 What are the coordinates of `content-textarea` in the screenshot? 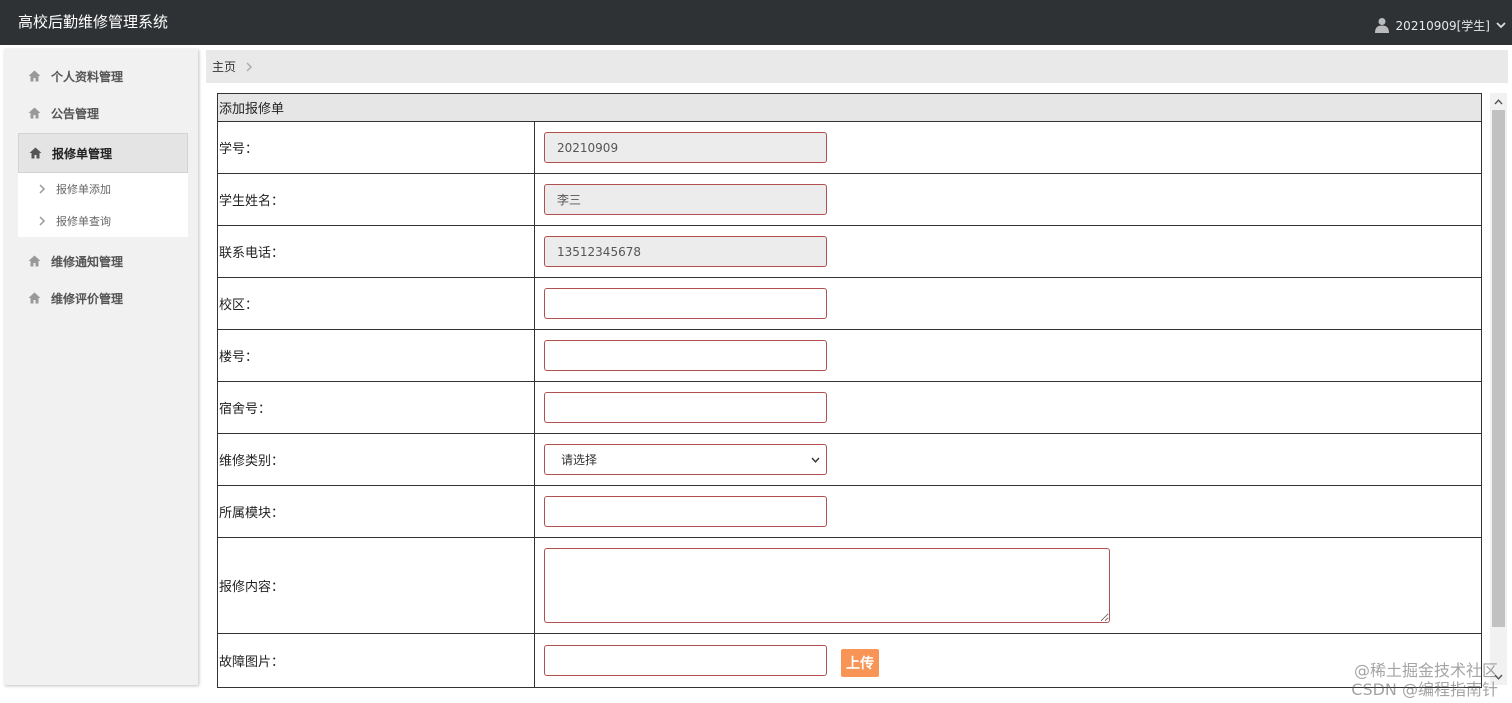 It's located at (827, 585).